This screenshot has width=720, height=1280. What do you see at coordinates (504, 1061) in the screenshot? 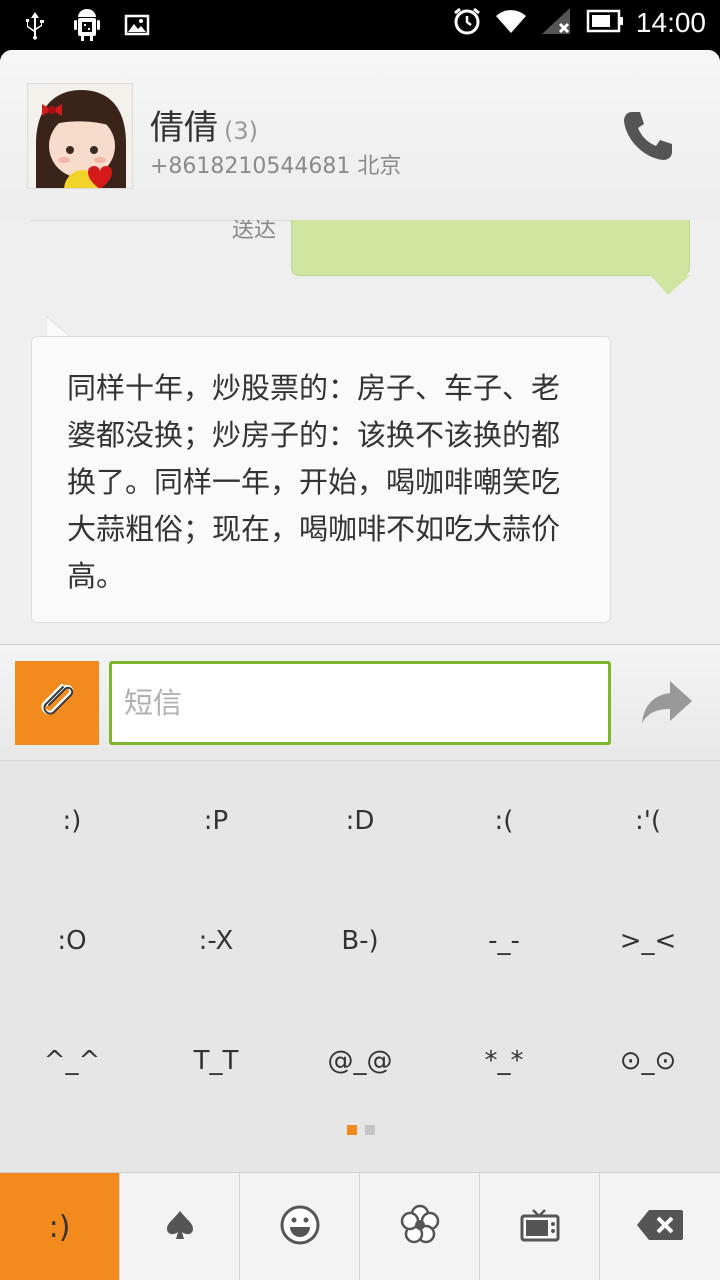
I see `emoticon: *_*` at bounding box center [504, 1061].